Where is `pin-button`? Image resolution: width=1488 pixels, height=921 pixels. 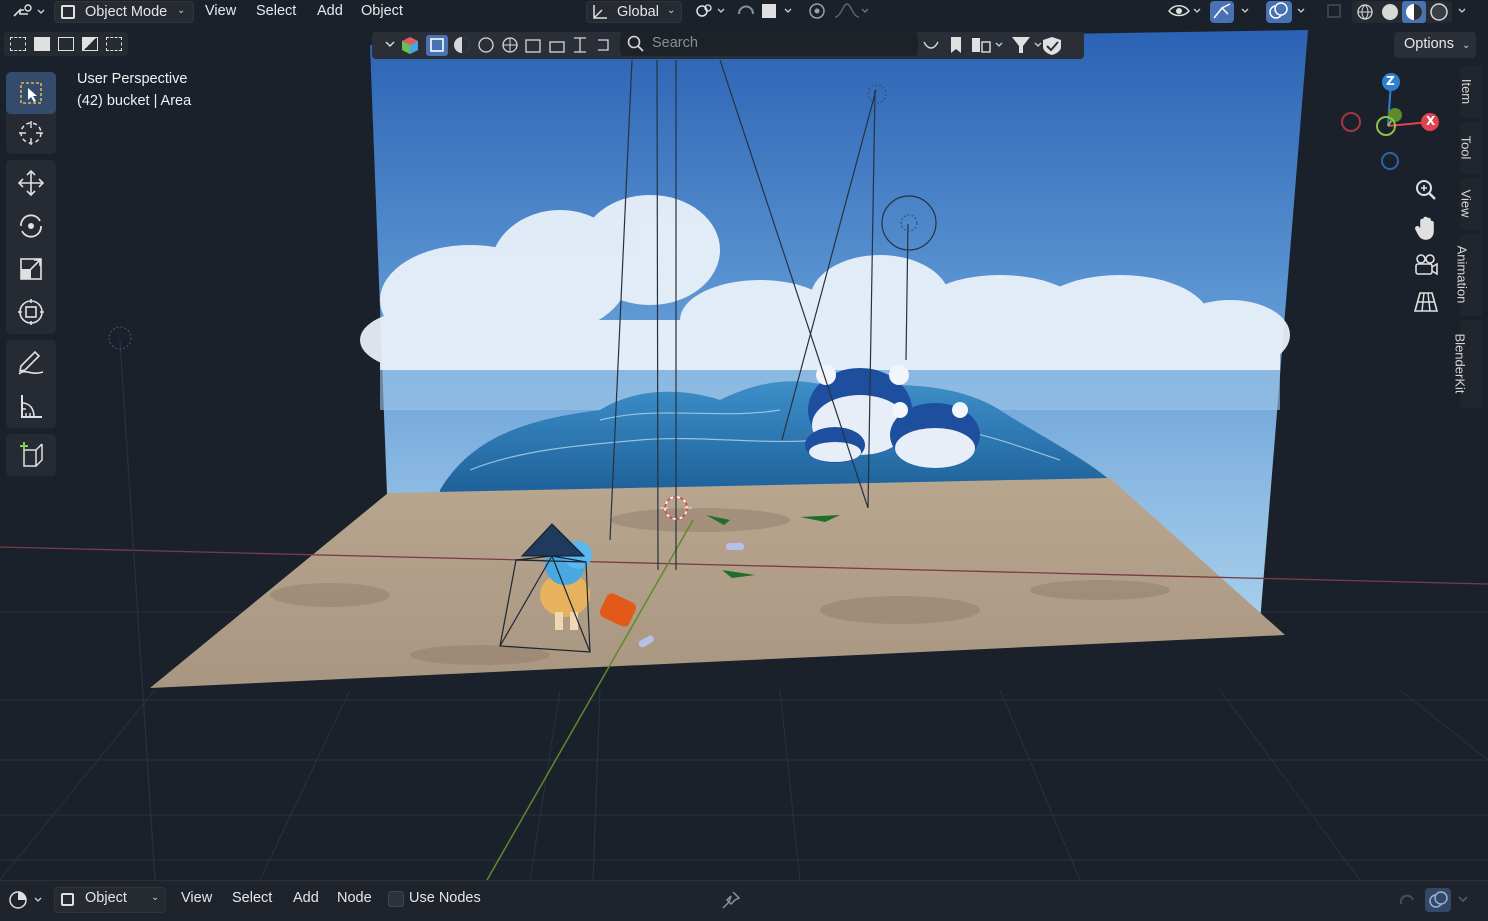
pin-button is located at coordinates (731, 902).